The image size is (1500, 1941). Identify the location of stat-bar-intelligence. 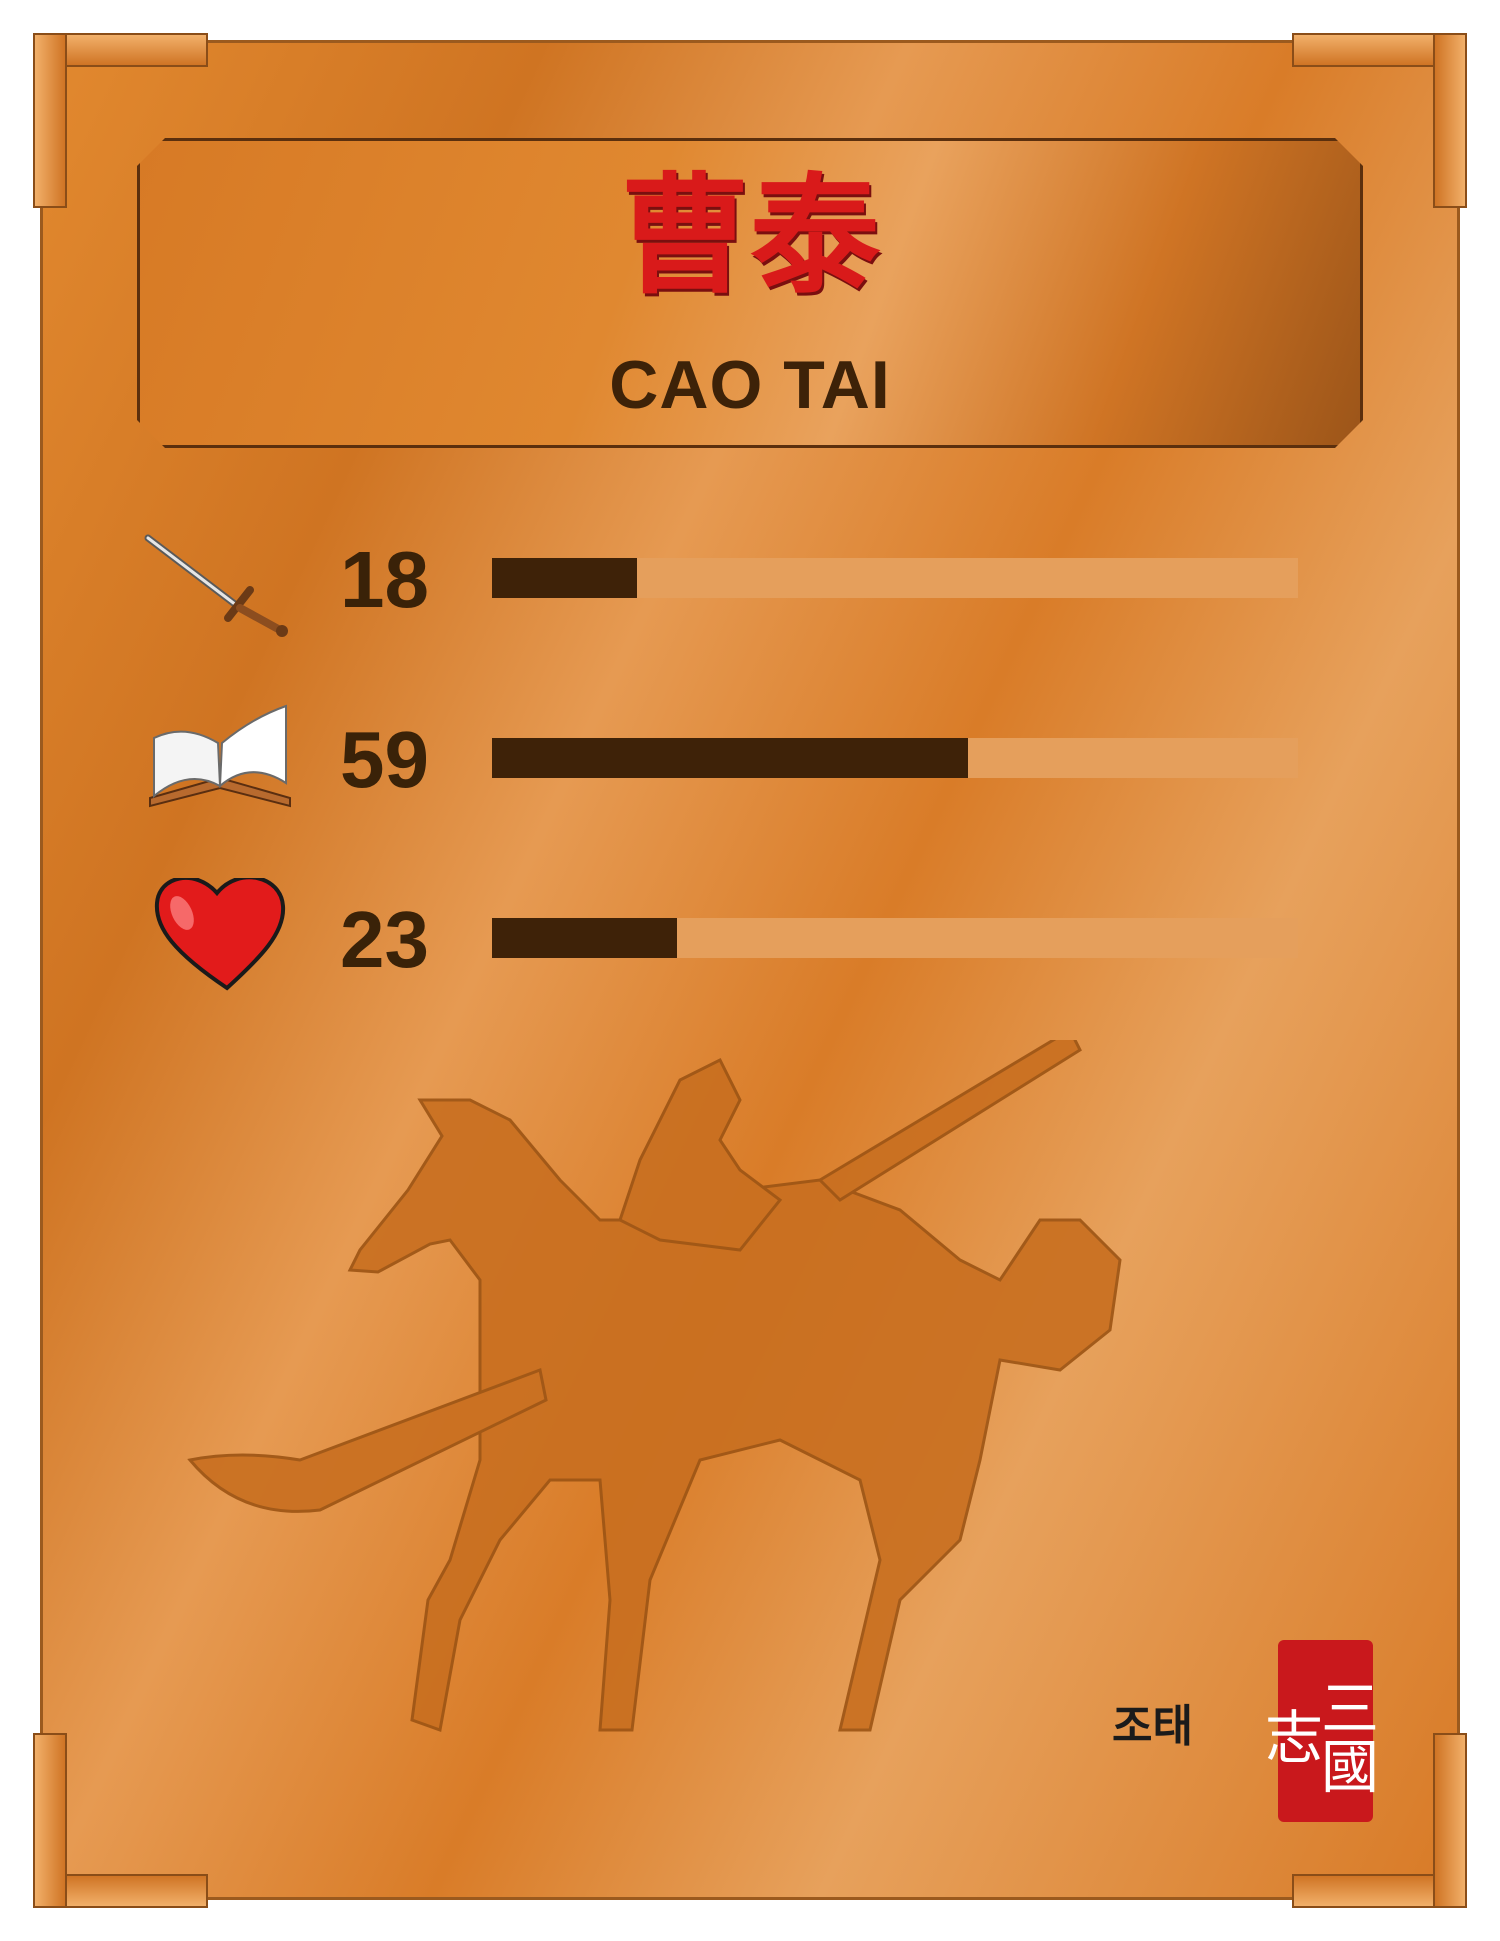
(895, 758).